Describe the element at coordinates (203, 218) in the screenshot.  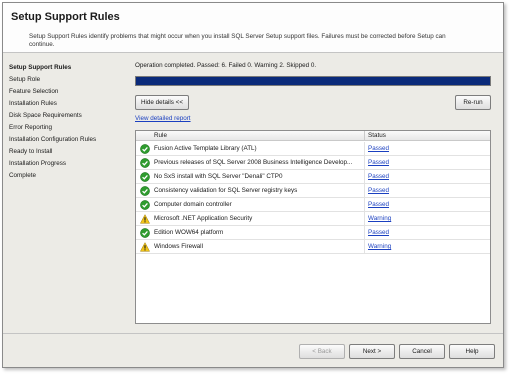
I see `rule-name: Microsoft .NET Application Security` at that location.